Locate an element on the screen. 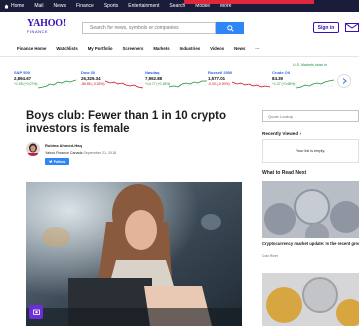  what-to-read-next-title: What to Read Next is located at coordinates (284, 173).